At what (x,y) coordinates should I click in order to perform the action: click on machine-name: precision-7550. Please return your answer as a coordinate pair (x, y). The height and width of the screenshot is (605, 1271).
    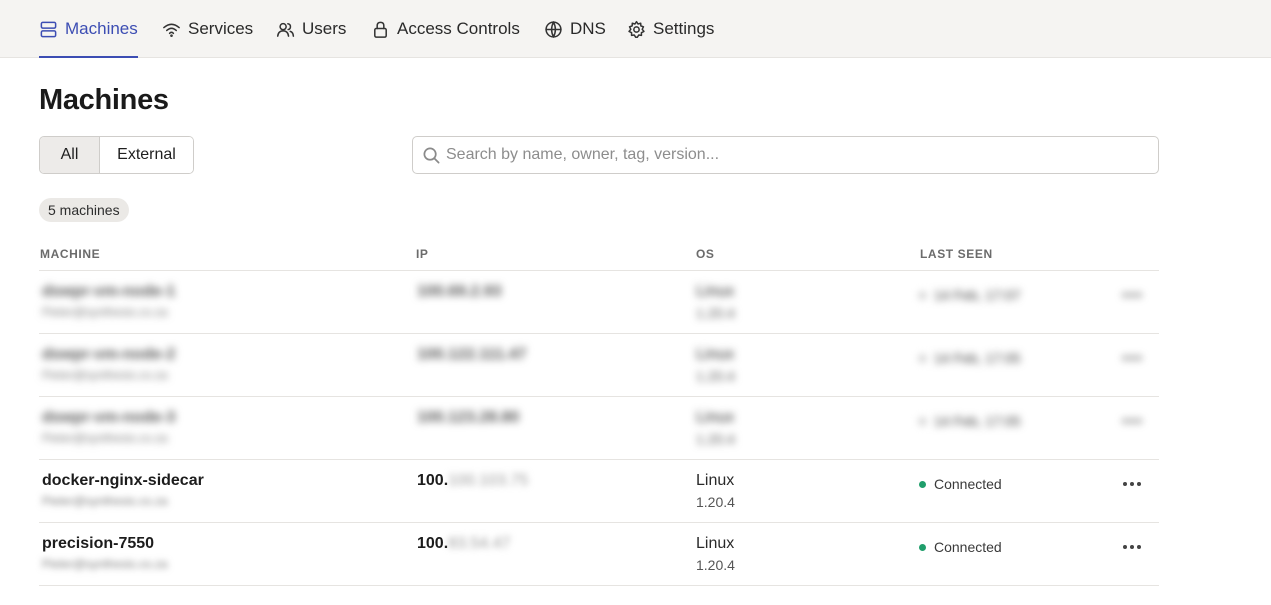
    Looking at the image, I should click on (98, 544).